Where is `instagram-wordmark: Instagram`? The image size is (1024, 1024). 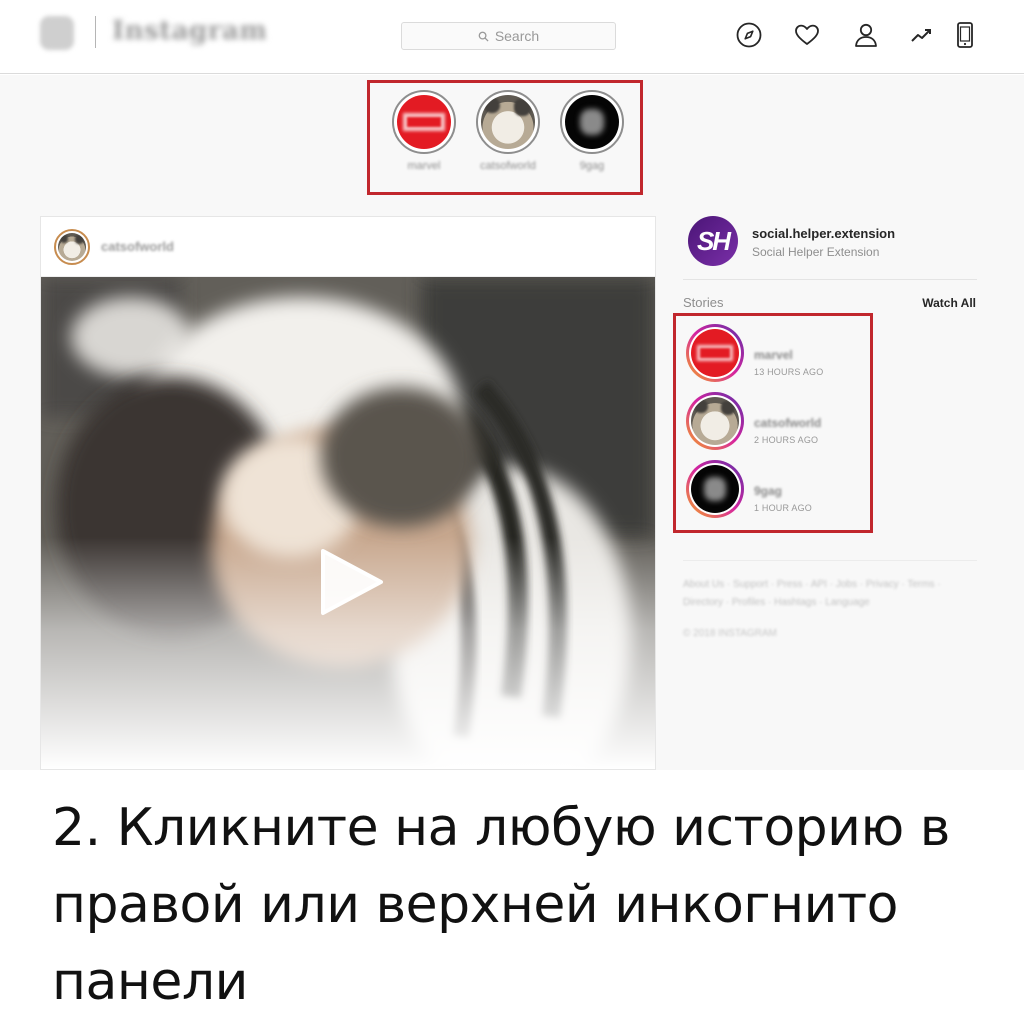
instagram-wordmark: Instagram is located at coordinates (189, 31).